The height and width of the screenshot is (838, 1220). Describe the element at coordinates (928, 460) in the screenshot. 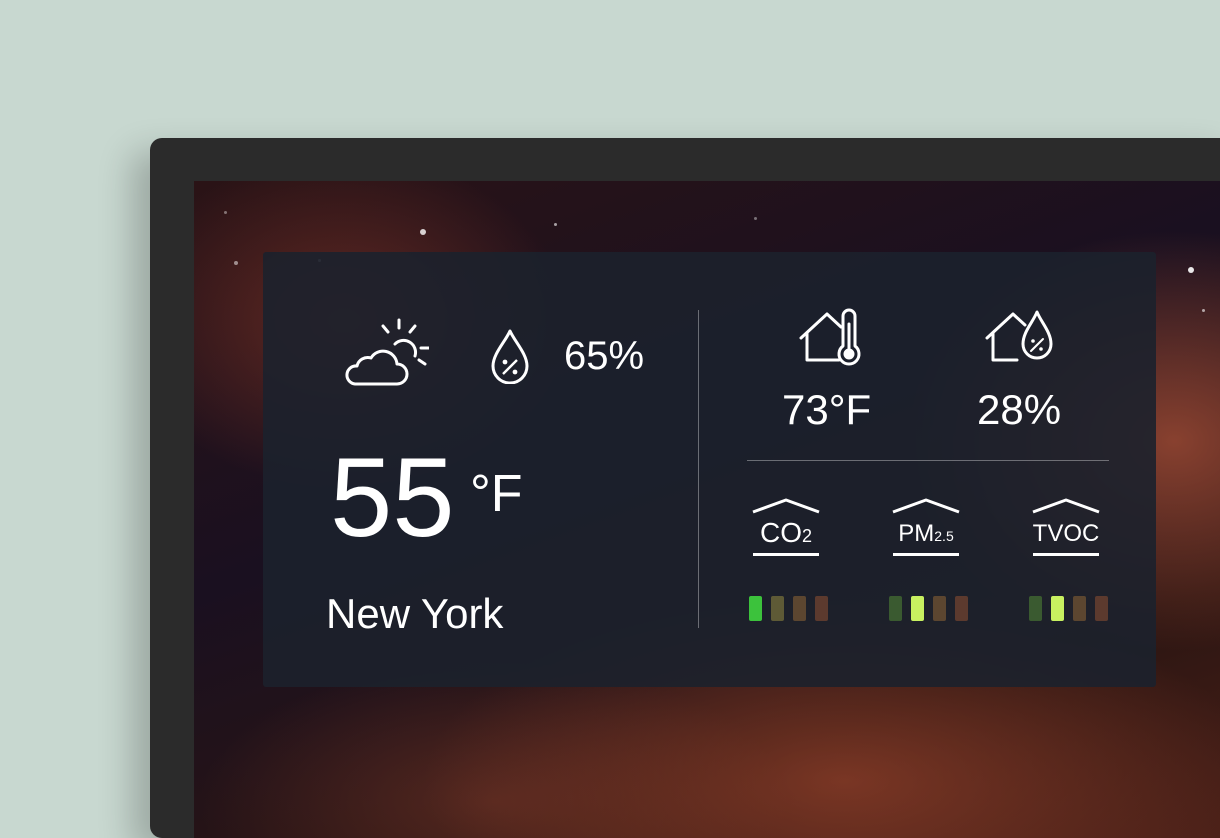

I see `horizontal-divider` at that location.